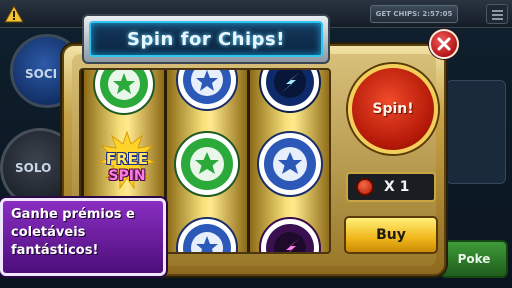 This screenshot has width=512, height=288. Describe the element at coordinates (207, 164) in the screenshot. I see `green-chip-icon` at that location.